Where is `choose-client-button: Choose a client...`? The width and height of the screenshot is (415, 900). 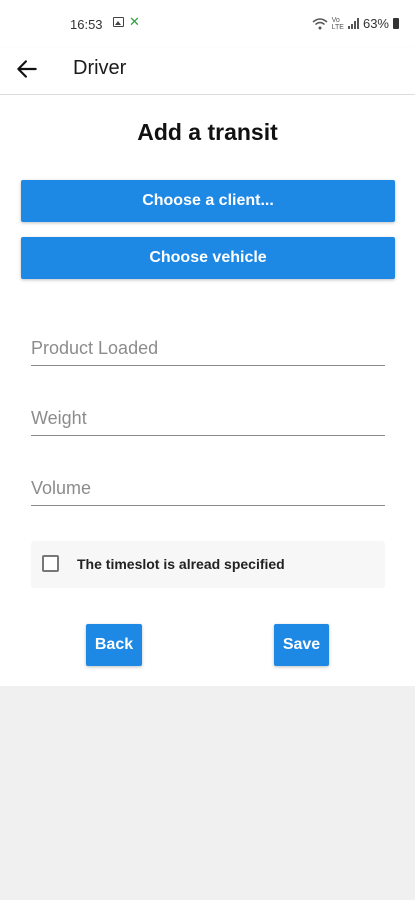
choose-client-button: Choose a client... is located at coordinates (208, 201).